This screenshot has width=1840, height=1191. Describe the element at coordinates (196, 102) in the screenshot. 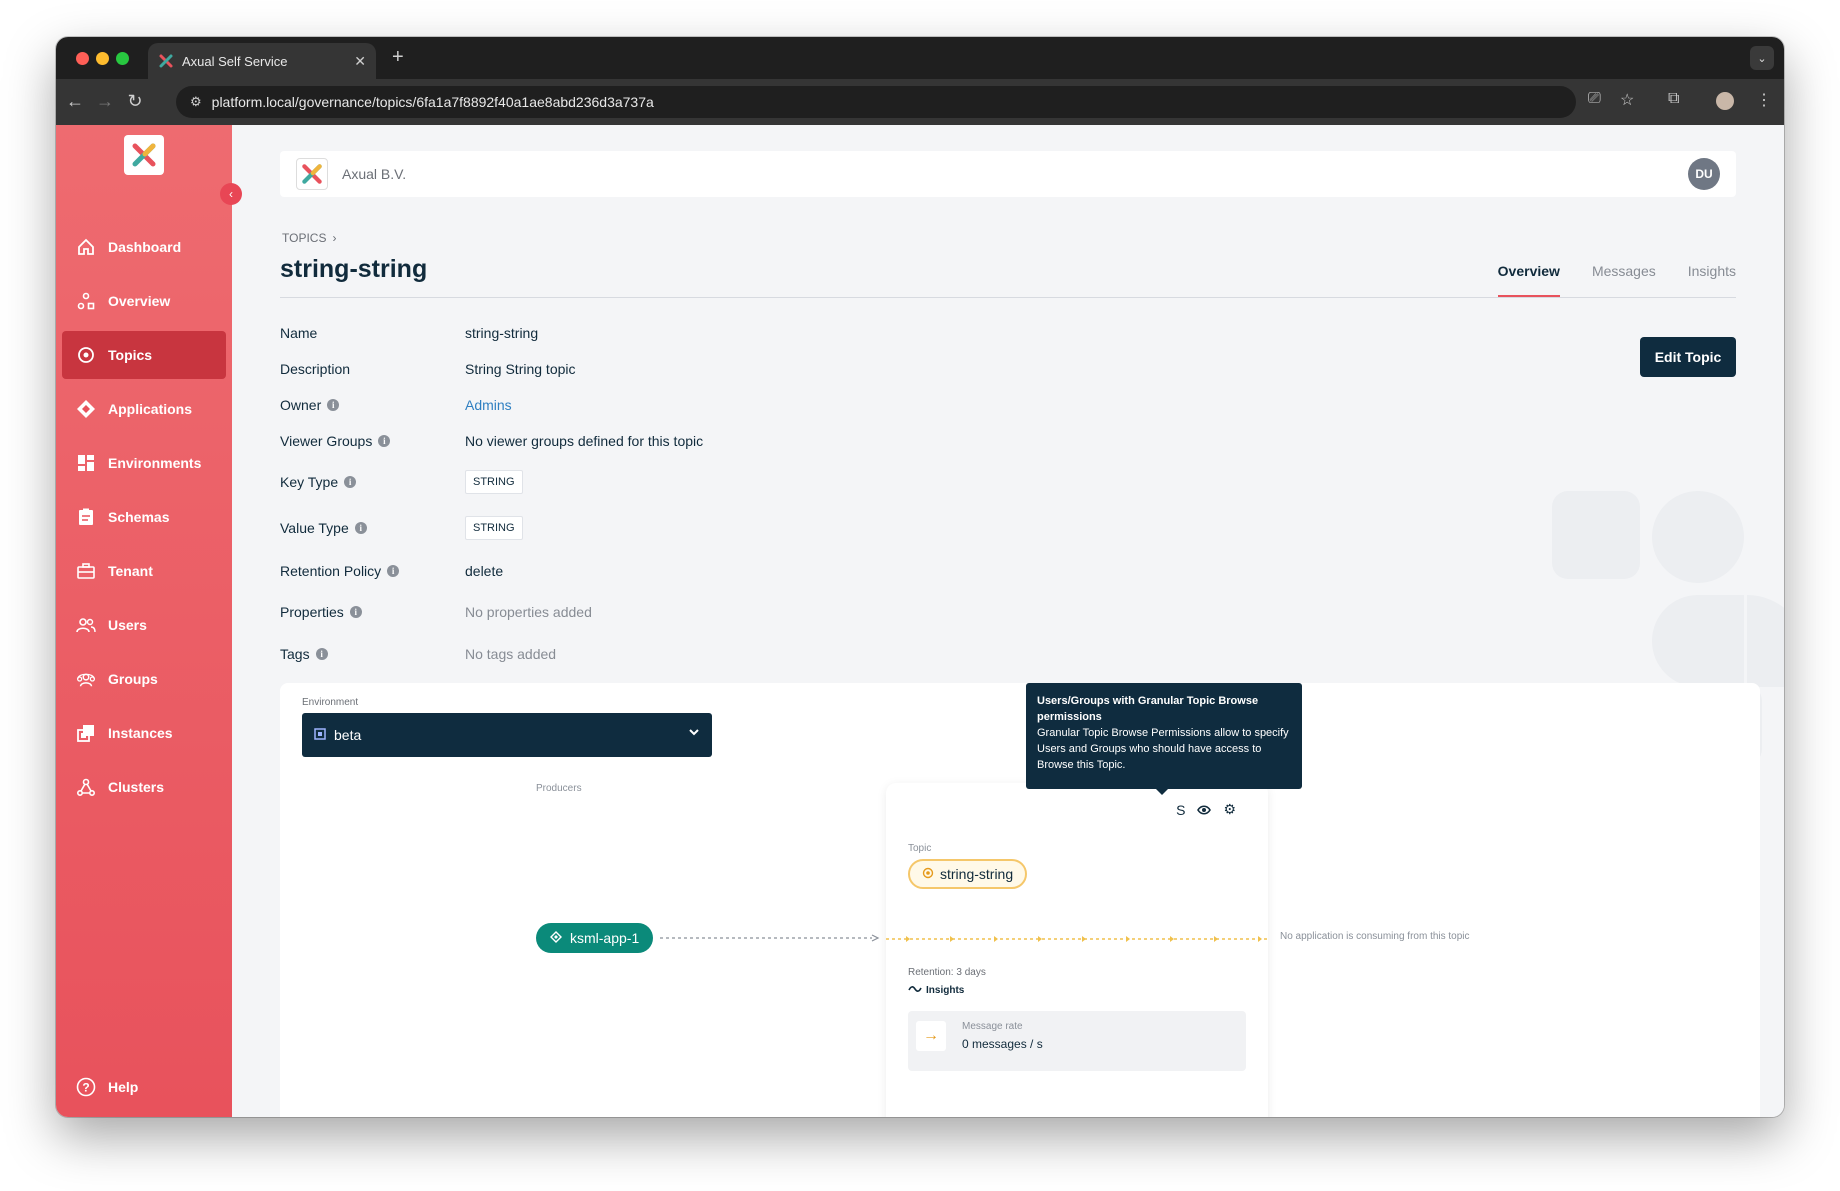

I see `site-info-icon: ⚙` at that location.